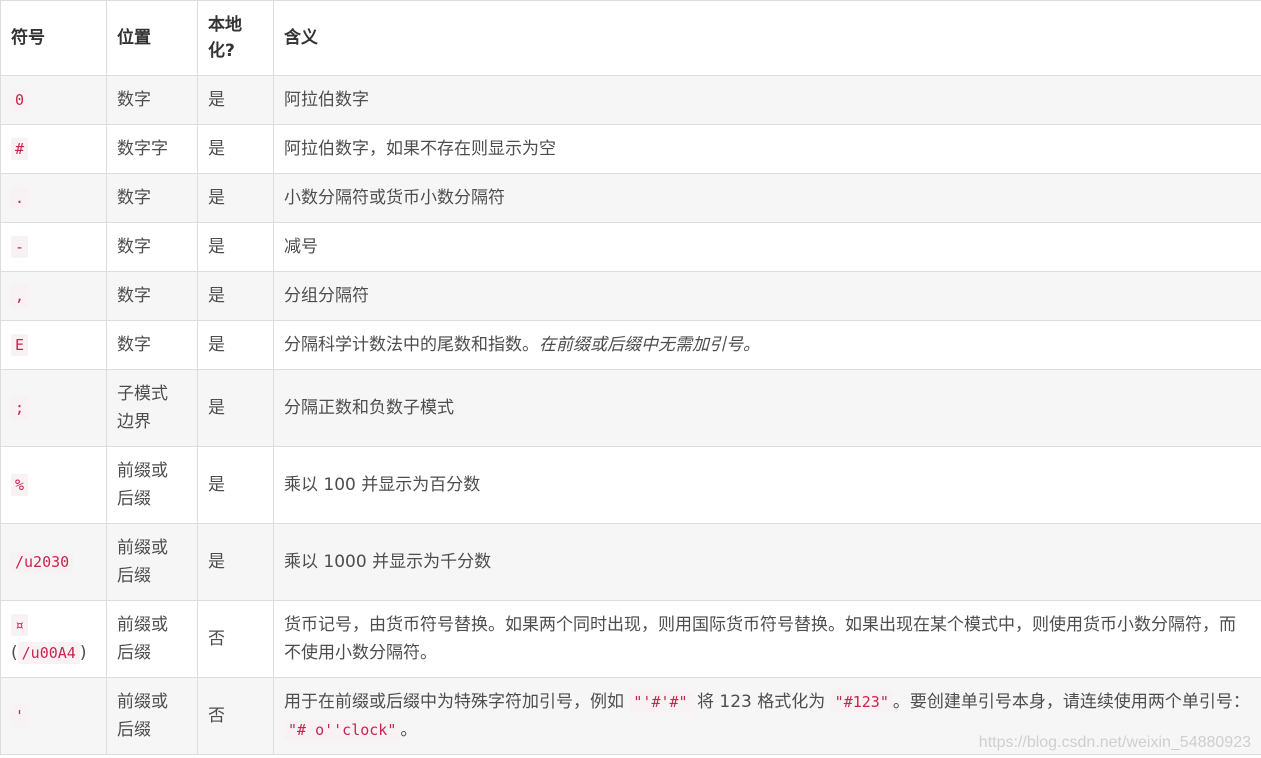  What do you see at coordinates (134, 422) in the screenshot?
I see `location-line2: 边界` at bounding box center [134, 422].